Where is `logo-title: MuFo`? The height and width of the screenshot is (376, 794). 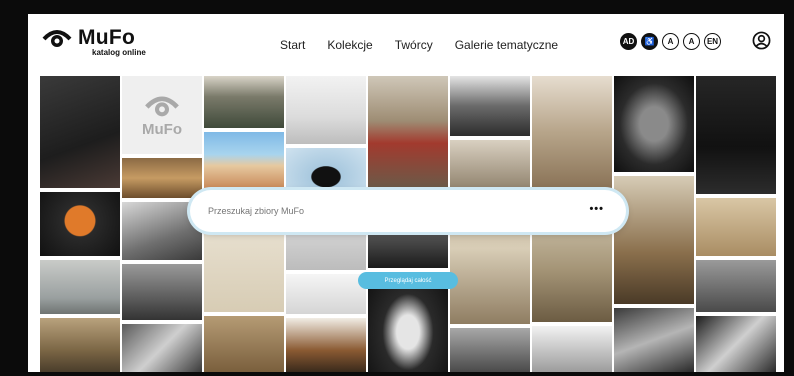
logo-title: MuFo is located at coordinates (107, 37).